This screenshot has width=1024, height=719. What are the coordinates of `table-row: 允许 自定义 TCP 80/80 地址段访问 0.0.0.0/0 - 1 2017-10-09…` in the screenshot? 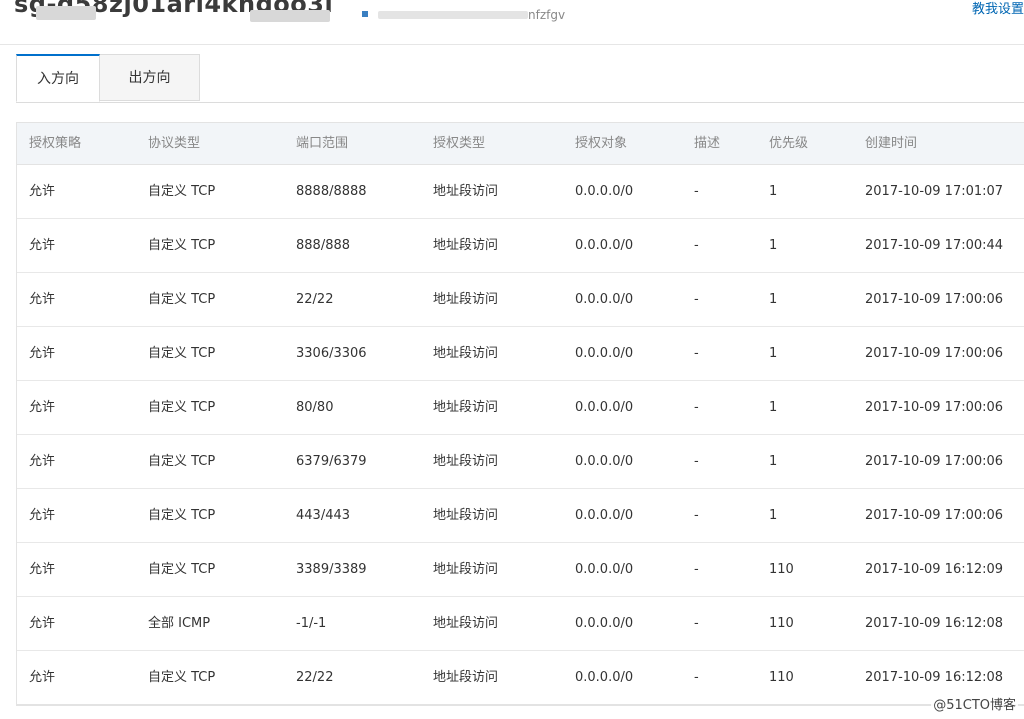 It's located at (520, 408).